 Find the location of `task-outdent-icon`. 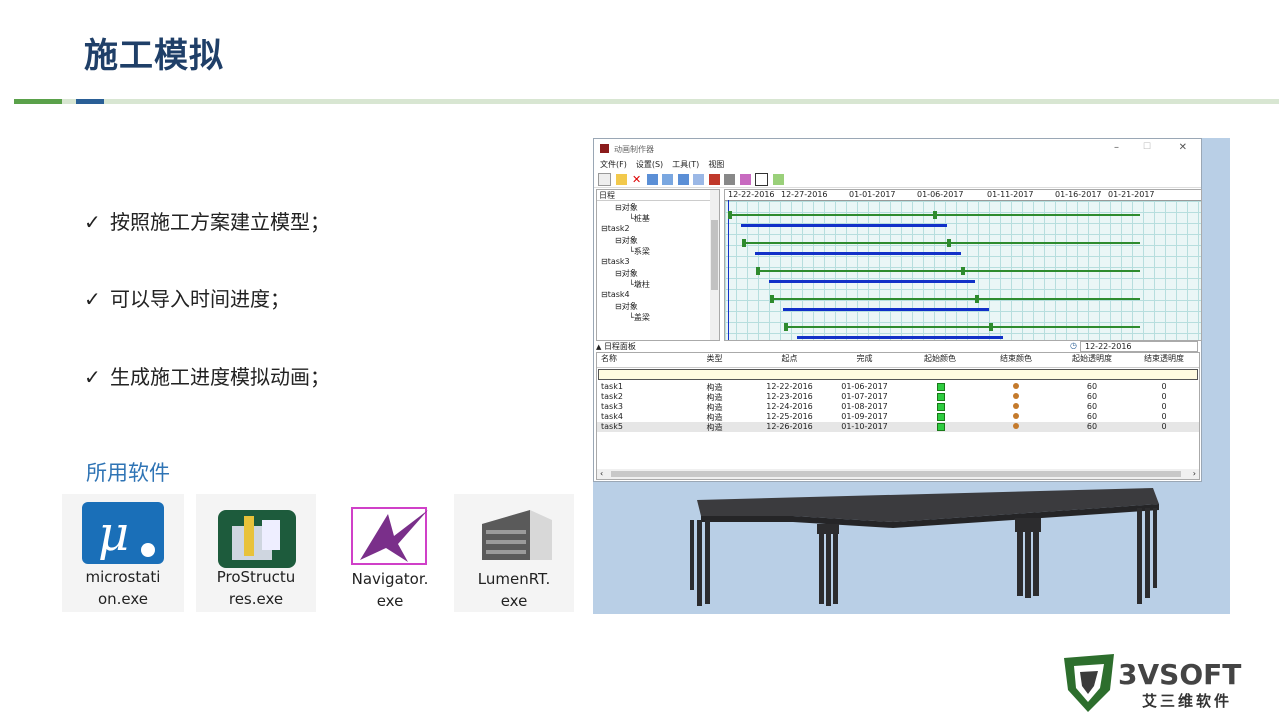

task-outdent-icon is located at coordinates (683, 179).